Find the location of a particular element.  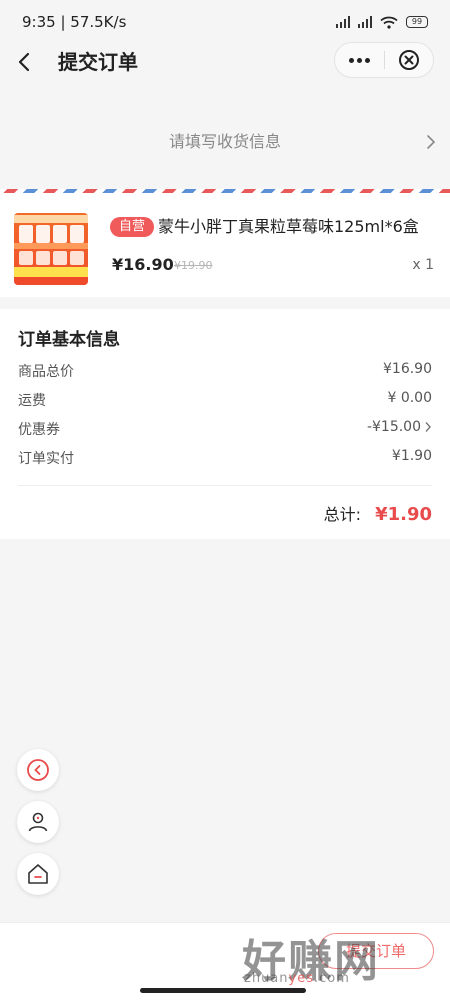

row-value: -¥15.00 is located at coordinates (399, 427).